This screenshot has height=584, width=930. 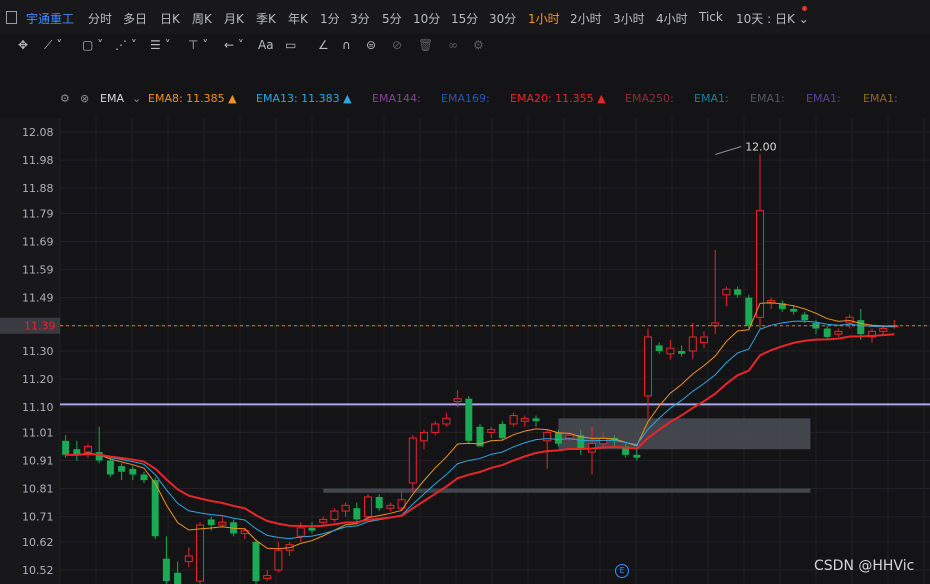 What do you see at coordinates (198, 45) in the screenshot?
I see `fib-extension-icon: ⊤ ˅` at bounding box center [198, 45].